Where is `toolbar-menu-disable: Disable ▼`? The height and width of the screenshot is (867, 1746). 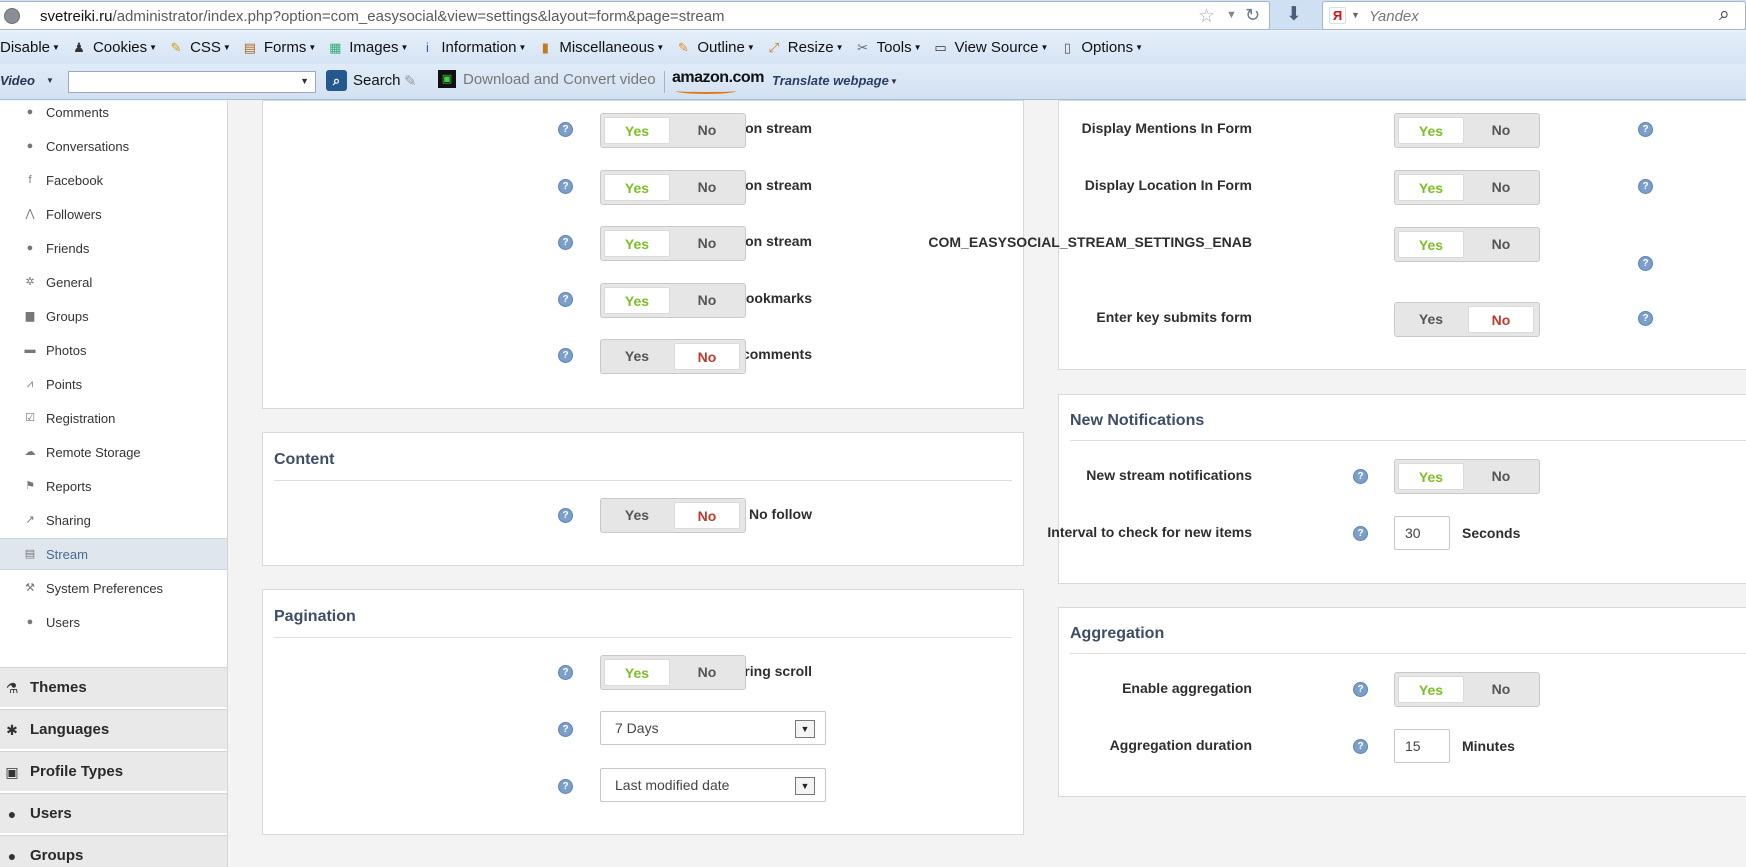
toolbar-menu-disable: Disable ▼ is located at coordinates (30, 47).